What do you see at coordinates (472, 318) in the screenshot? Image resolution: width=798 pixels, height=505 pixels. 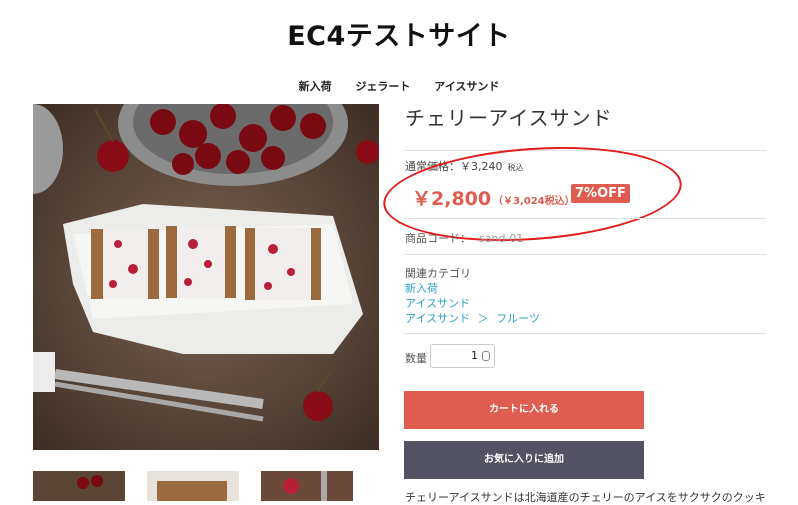 I see `category-path: アイスサンド ＞ フルーツ` at bounding box center [472, 318].